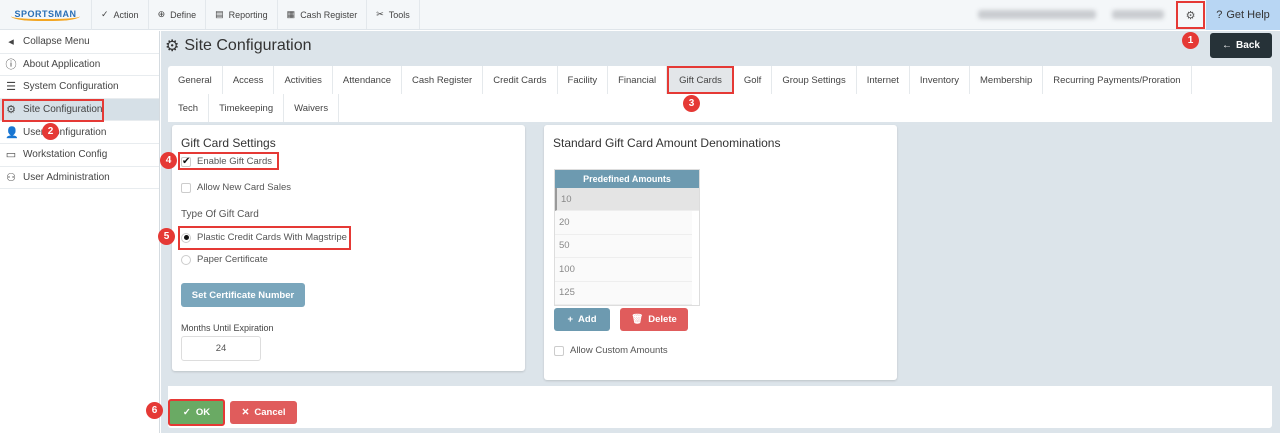 This screenshot has height=433, width=1280. I want to click on settings-gear-button: ⚙, so click(1190, 15).